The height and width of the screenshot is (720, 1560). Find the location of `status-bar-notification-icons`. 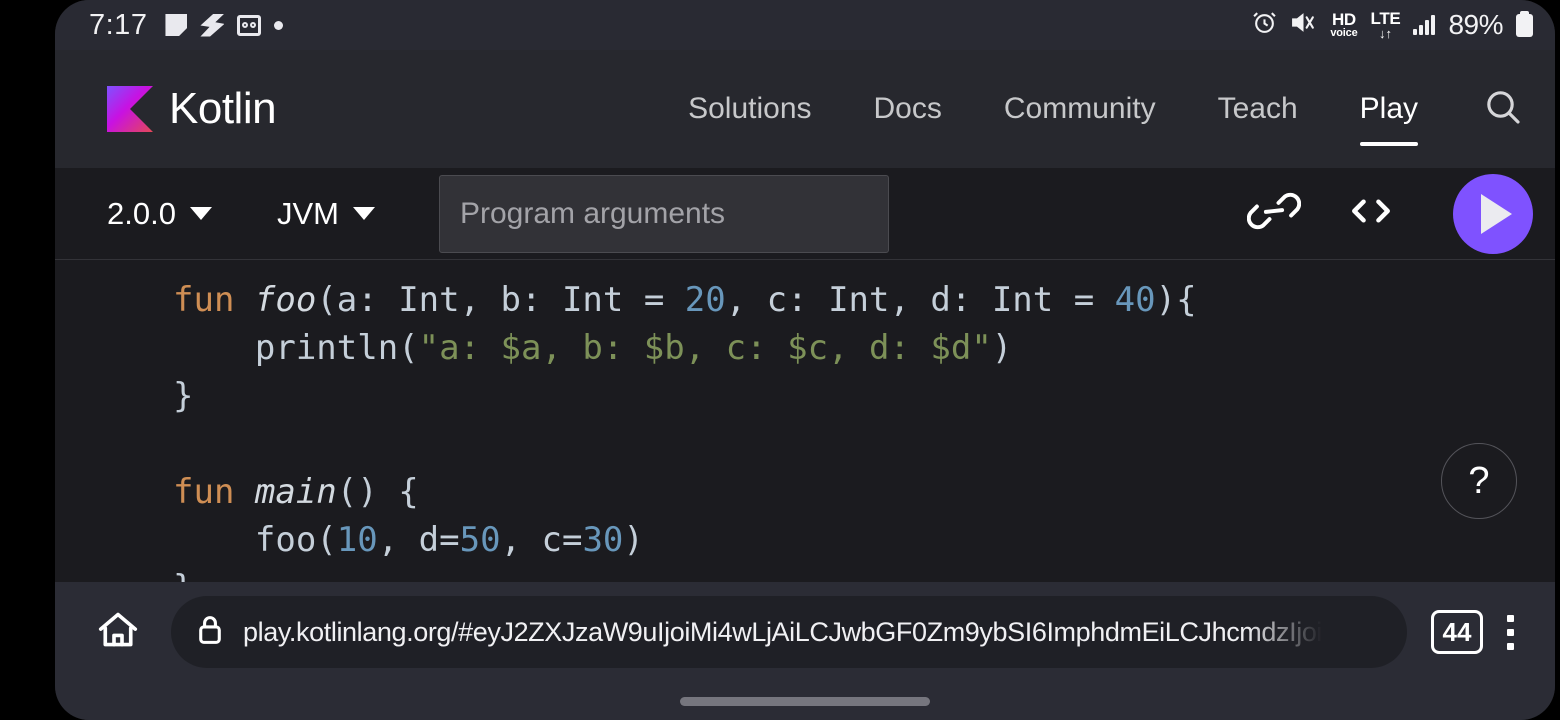

status-bar-notification-icons is located at coordinates (224, 25).